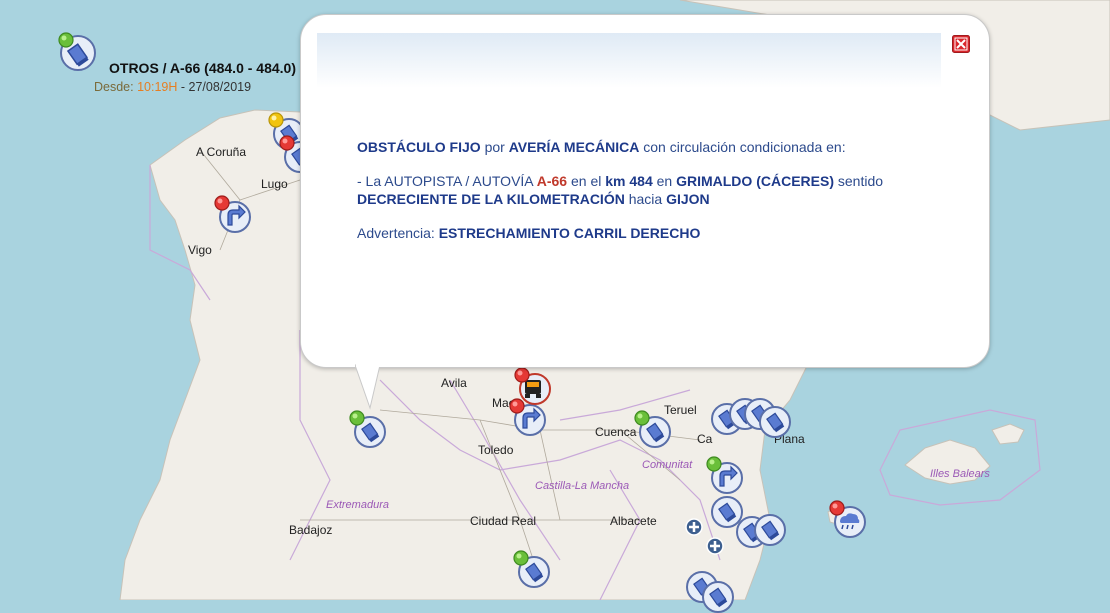 The image size is (1110, 613). I want to click on weather-rain-icon, so click(847, 519).